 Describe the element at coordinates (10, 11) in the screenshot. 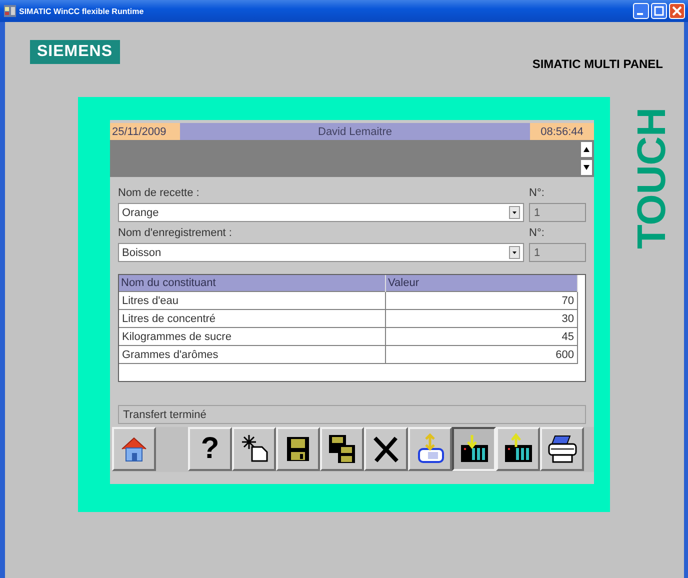

I see `app-icon` at that location.